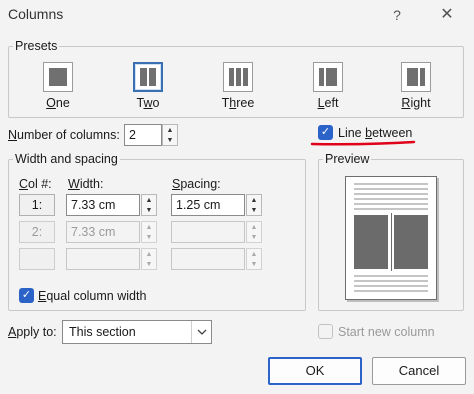  Describe the element at coordinates (26, 295) in the screenshot. I see `equal-column-width-checkbox: ✓` at that location.